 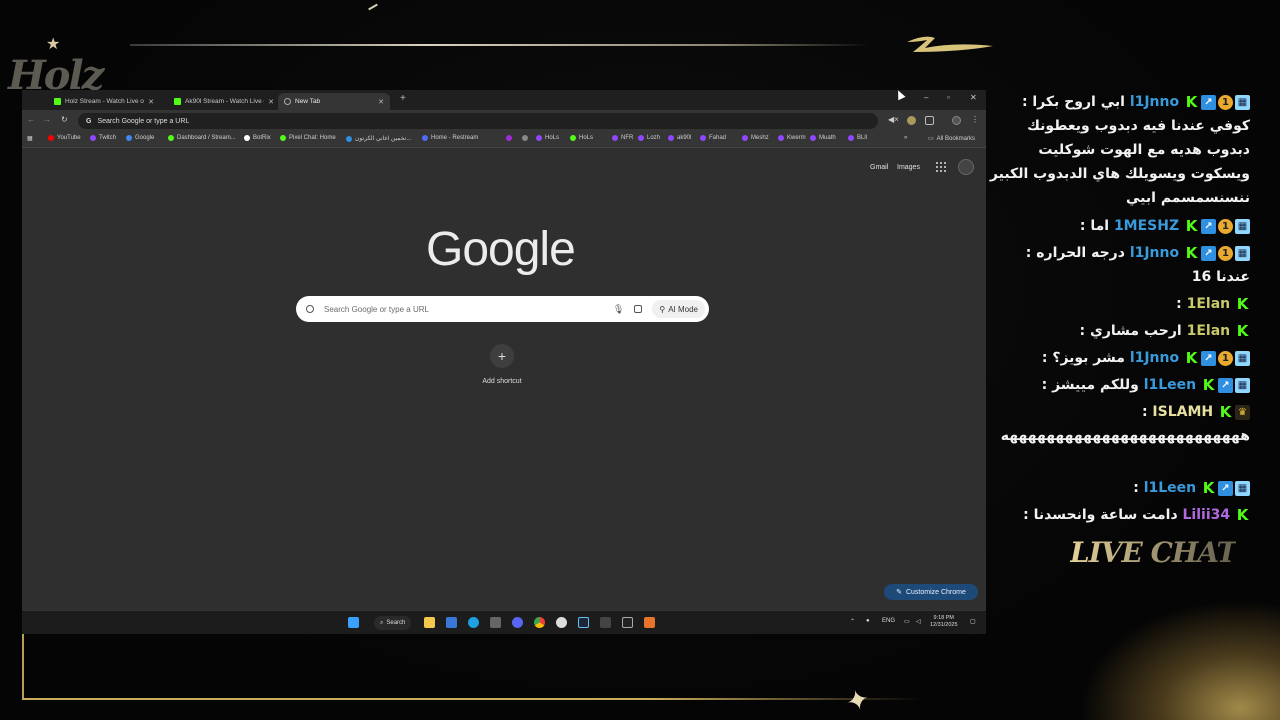 I want to click on network-icon: ▭, so click(x=907, y=621).